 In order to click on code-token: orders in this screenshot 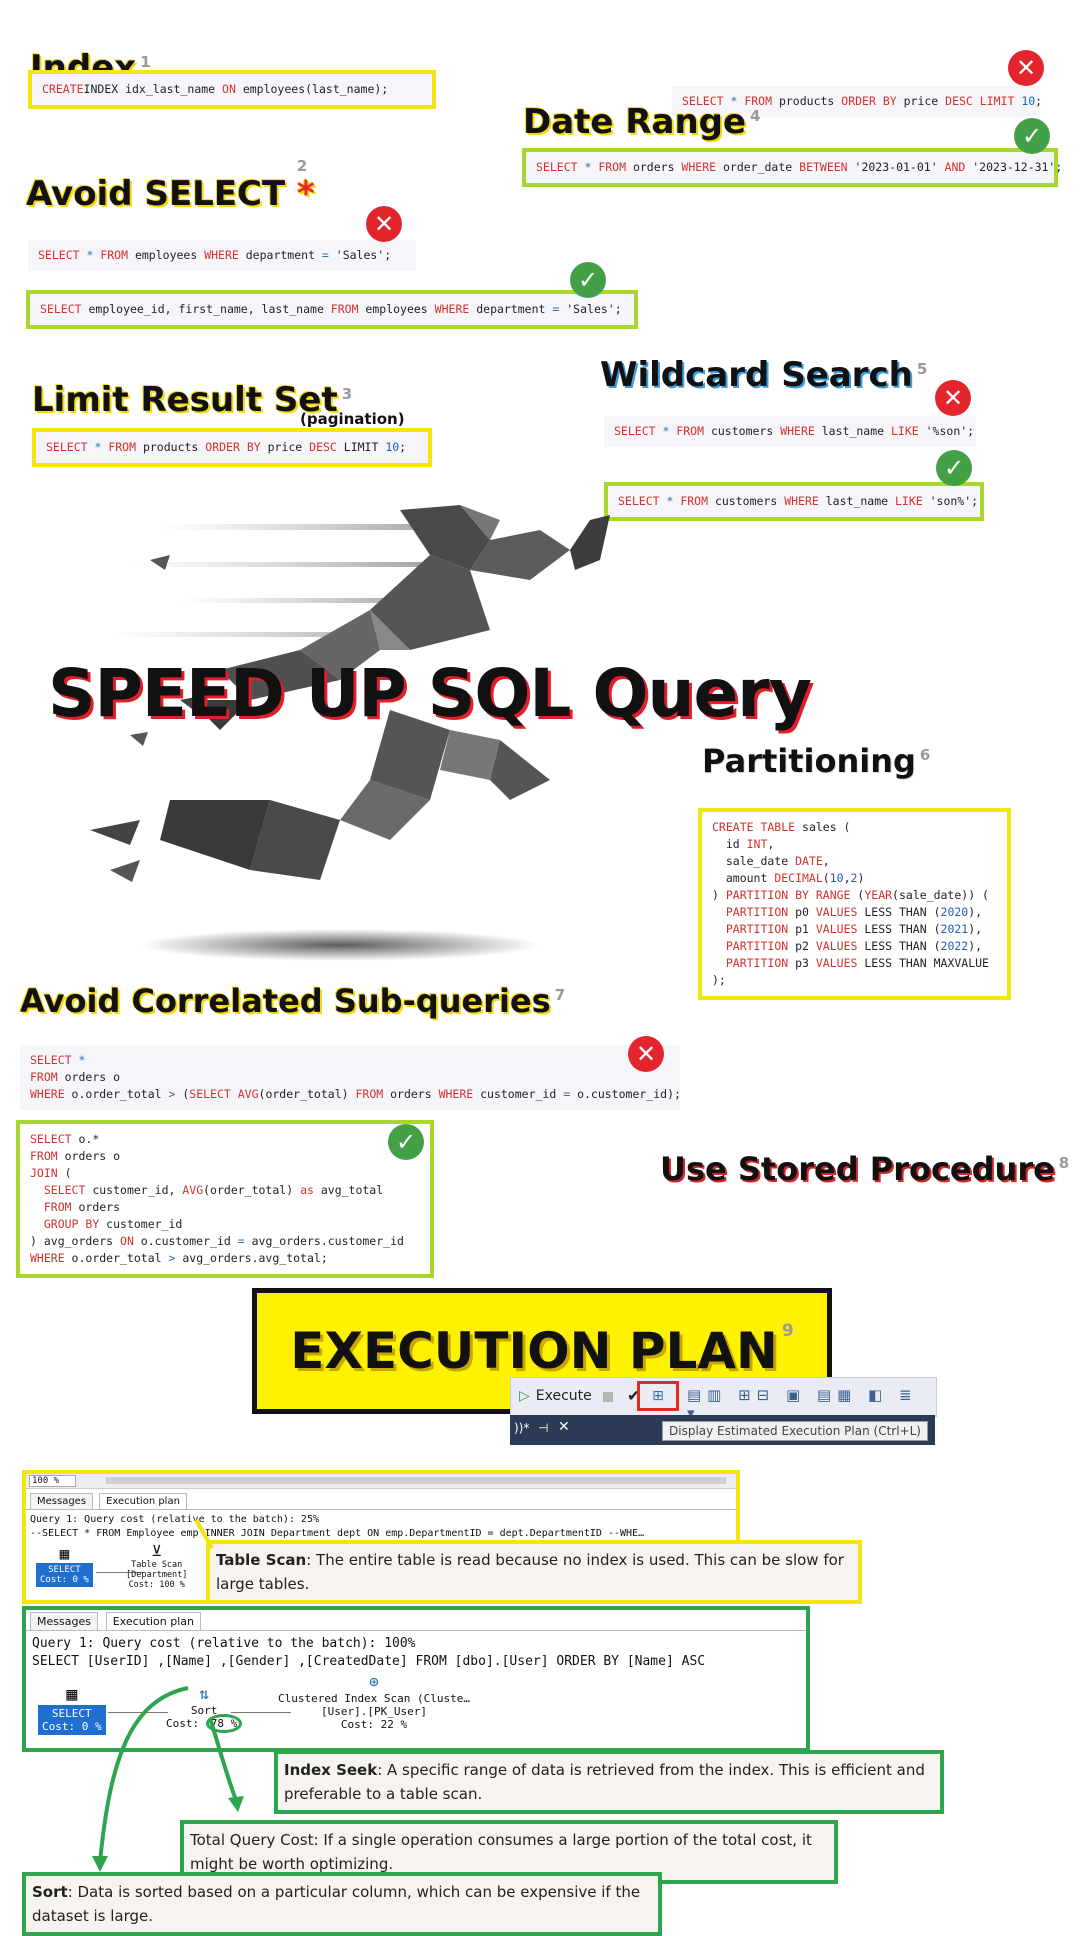, I will do `click(654, 167)`.